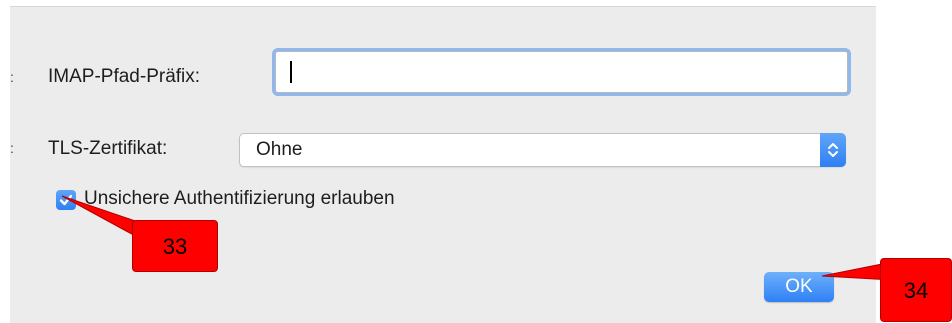 The image size is (952, 323). What do you see at coordinates (916, 290) in the screenshot?
I see `callout-34: 34` at bounding box center [916, 290].